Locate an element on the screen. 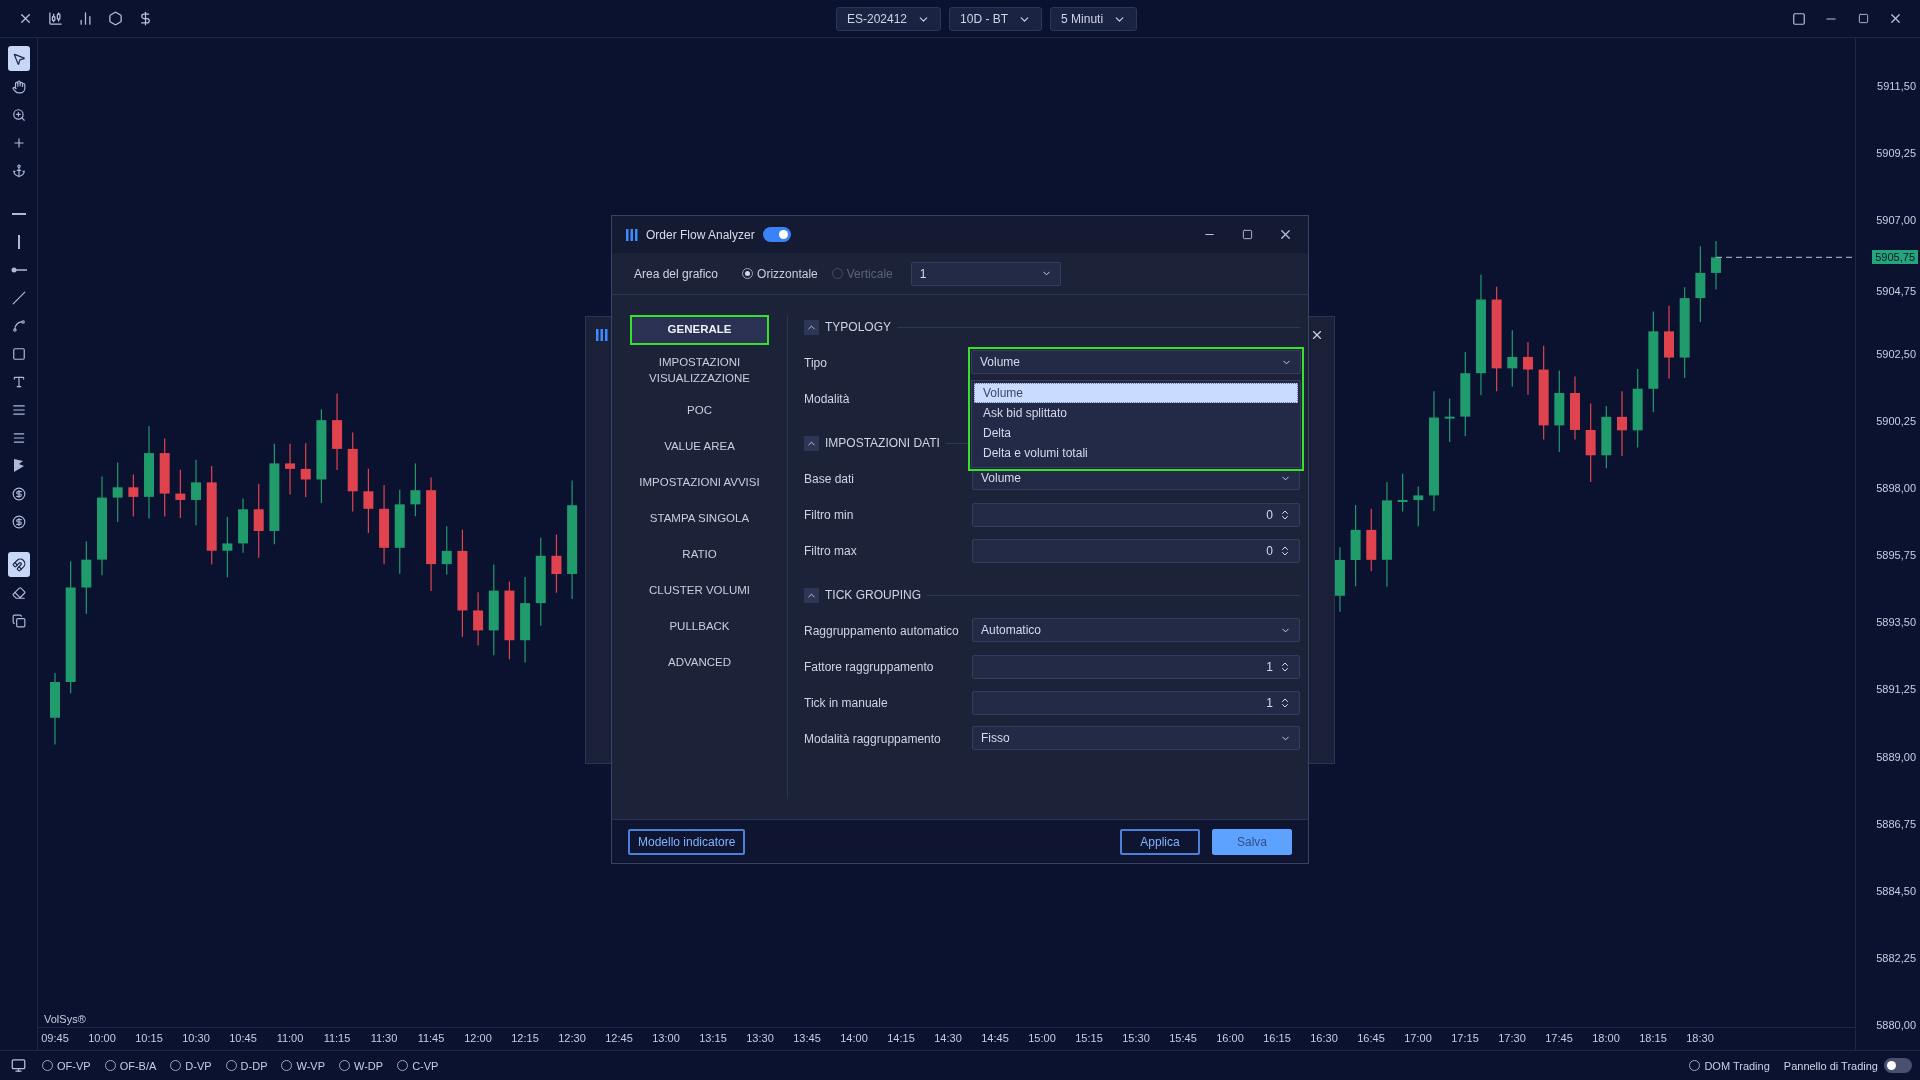  select-field: Fisso is located at coordinates (1136, 738).